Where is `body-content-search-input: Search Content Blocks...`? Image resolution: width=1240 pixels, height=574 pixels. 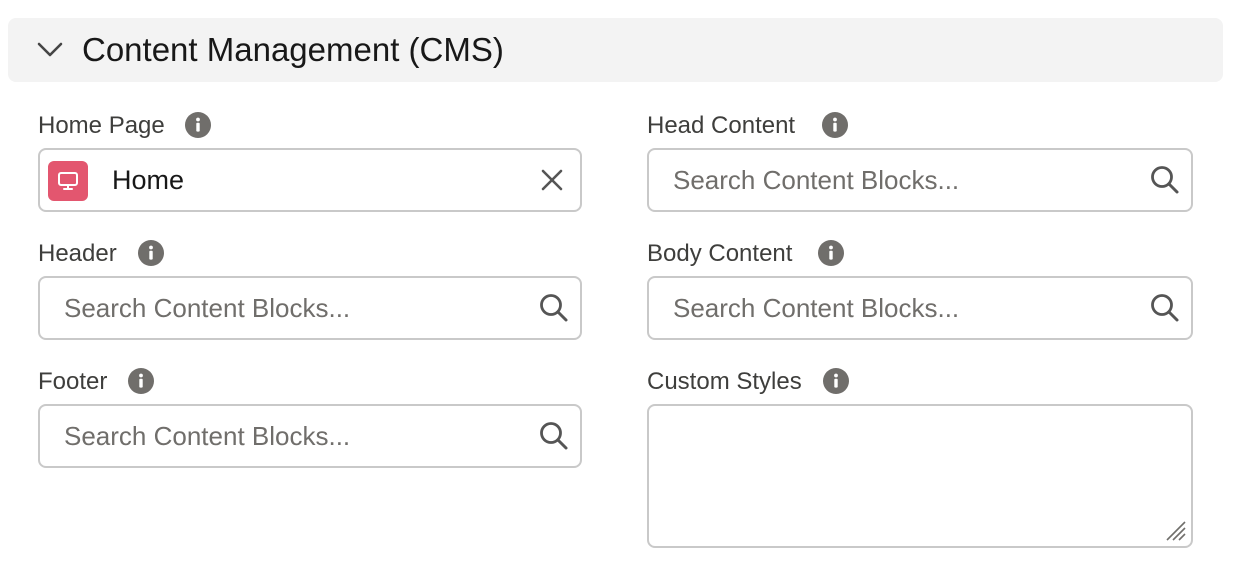
body-content-search-input: Search Content Blocks... is located at coordinates (920, 308).